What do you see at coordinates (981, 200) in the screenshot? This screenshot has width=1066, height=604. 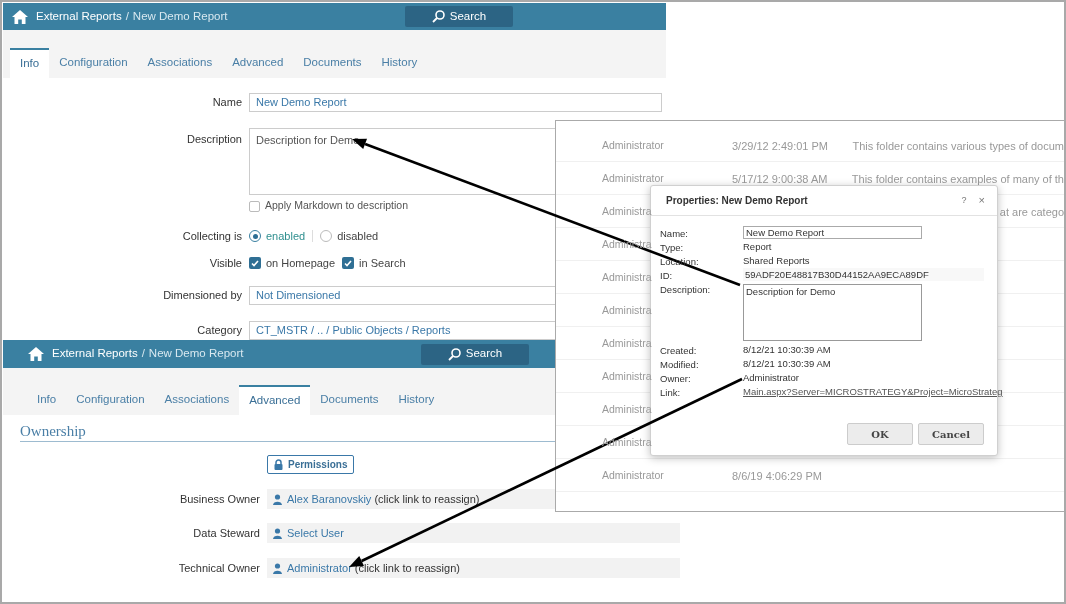 I see `close-button: ×` at bounding box center [981, 200].